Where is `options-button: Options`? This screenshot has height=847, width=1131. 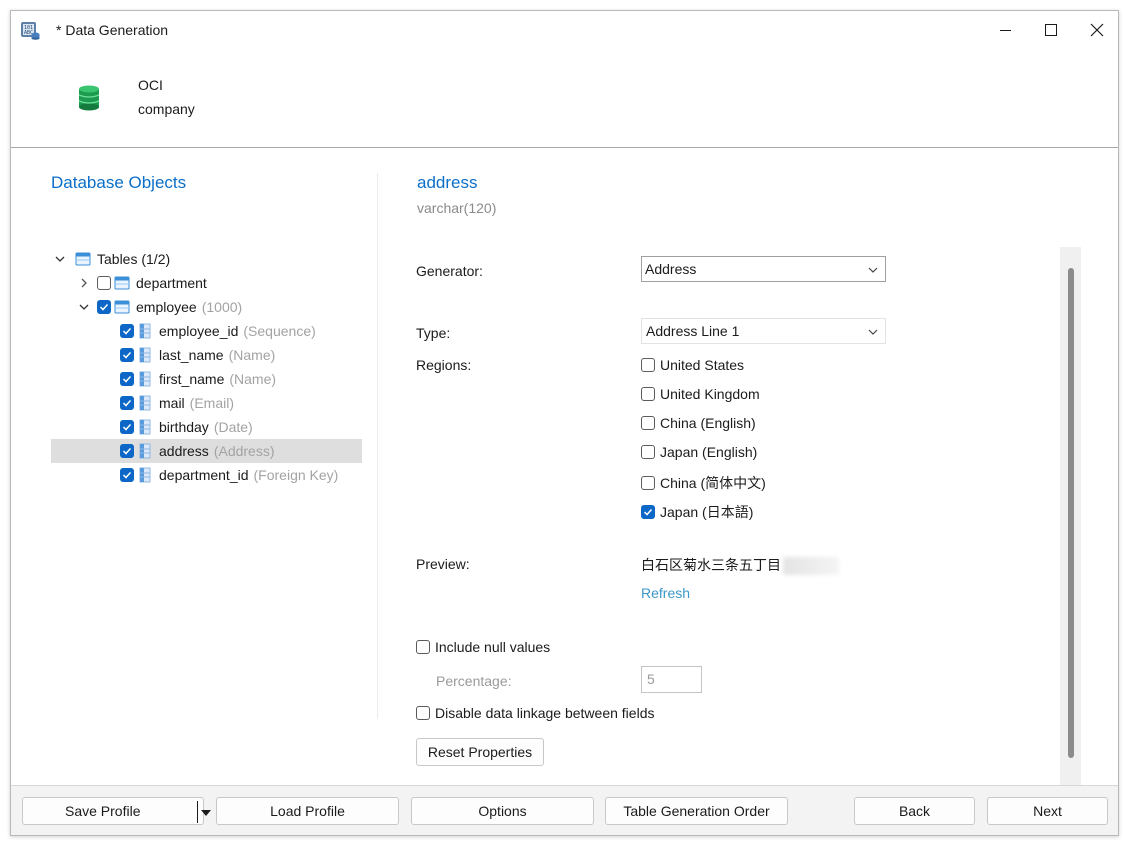 options-button: Options is located at coordinates (502, 811).